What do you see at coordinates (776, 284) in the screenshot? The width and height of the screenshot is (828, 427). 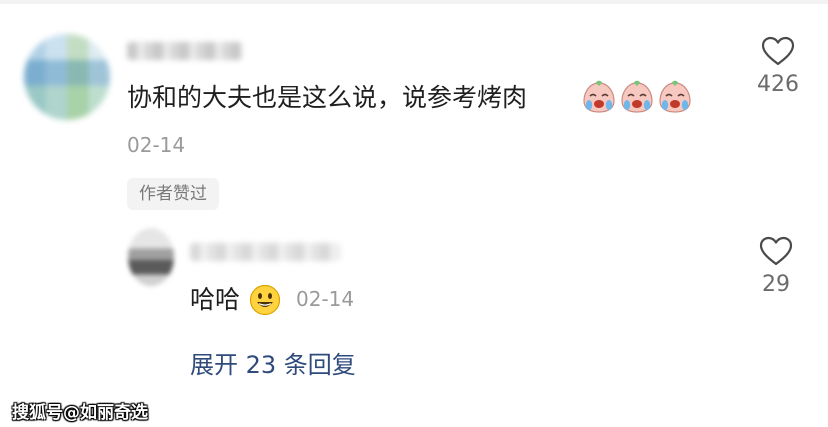 I see `reply-like-count: 29` at bounding box center [776, 284].